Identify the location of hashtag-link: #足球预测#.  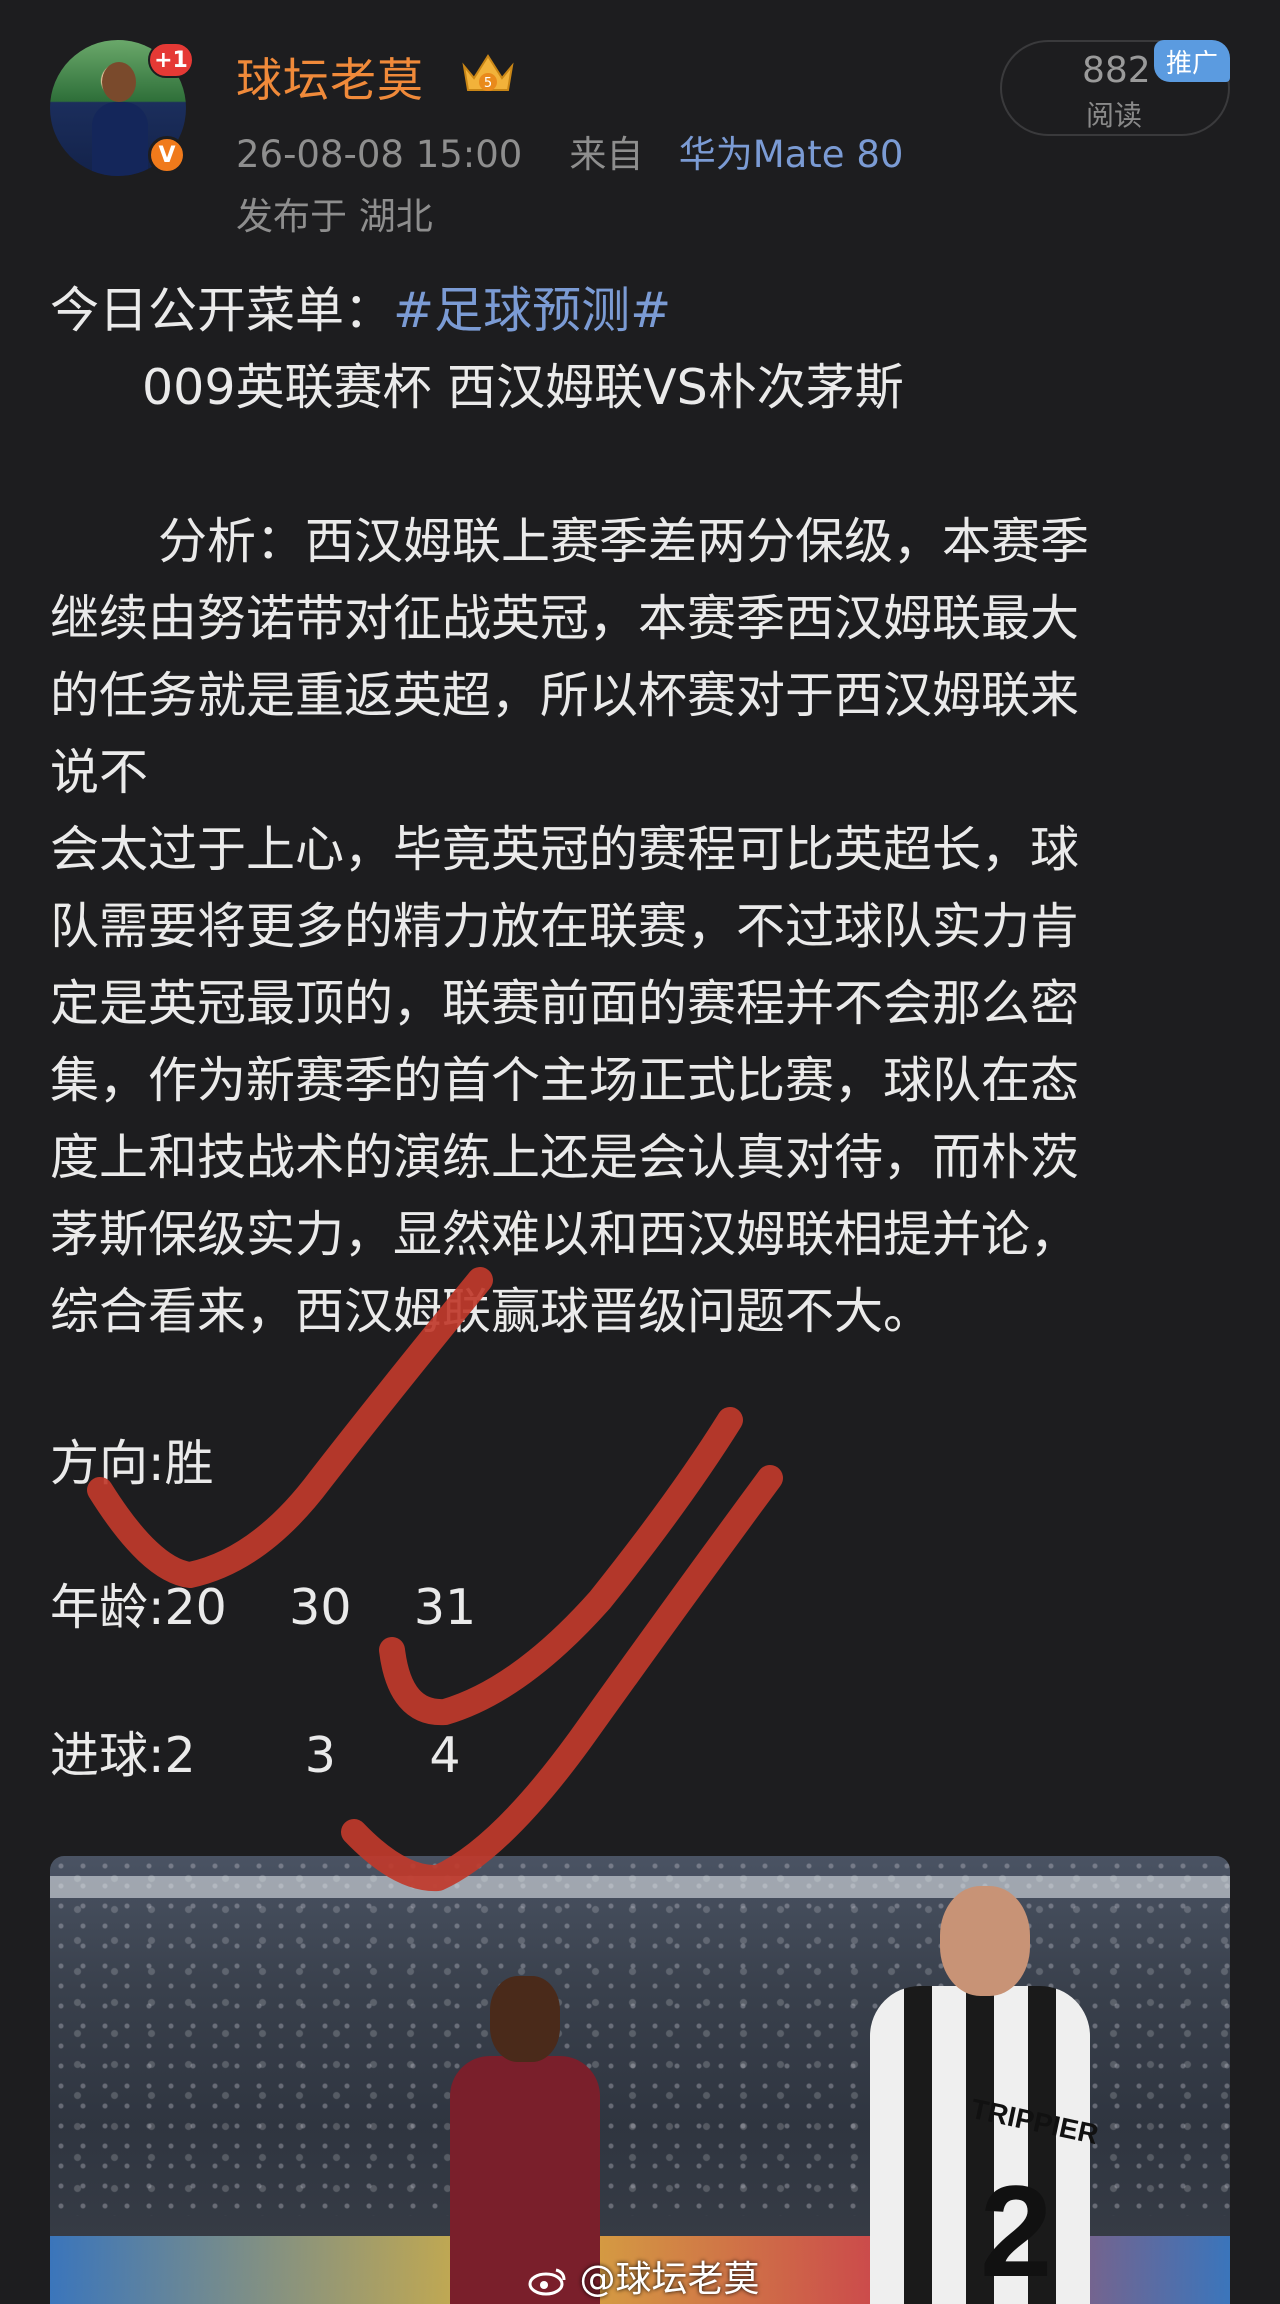
(532, 310).